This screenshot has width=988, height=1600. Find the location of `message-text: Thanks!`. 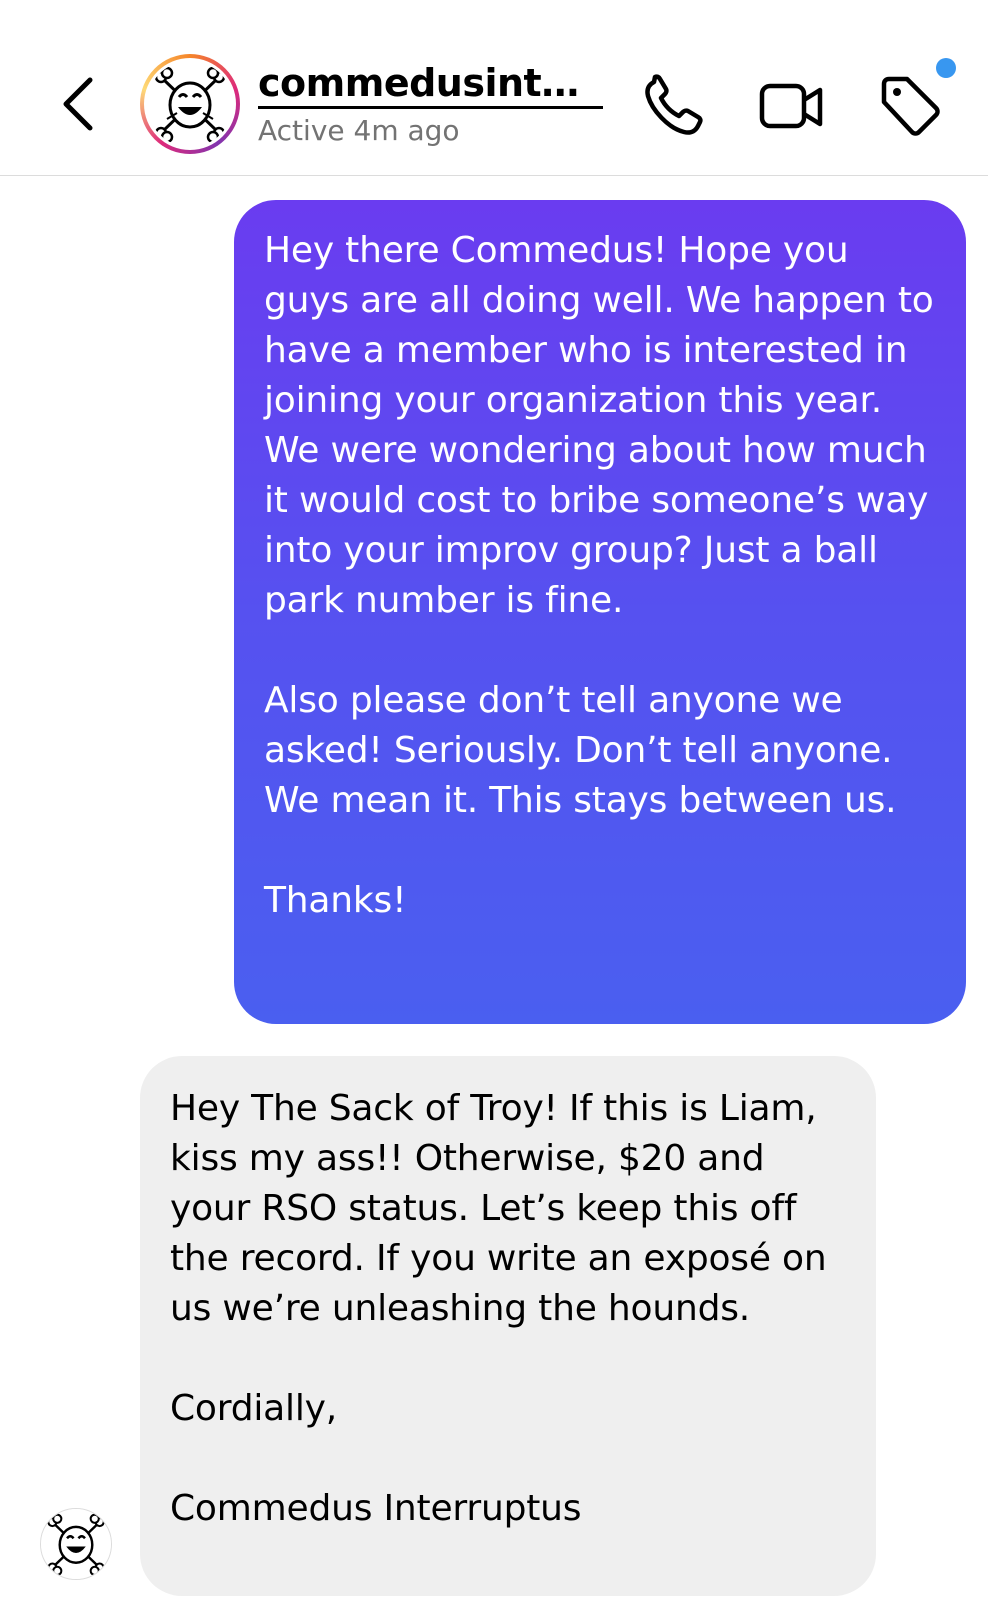

message-text: Thanks! is located at coordinates (335, 900).